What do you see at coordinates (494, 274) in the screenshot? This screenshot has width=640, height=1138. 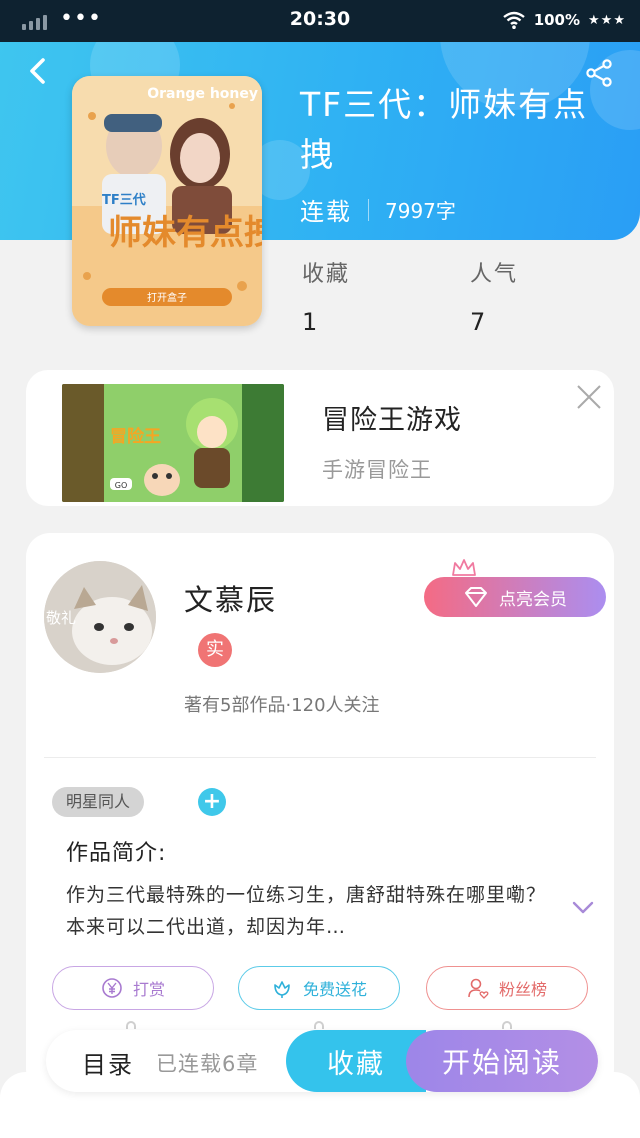 I see `stat-label: 人气` at bounding box center [494, 274].